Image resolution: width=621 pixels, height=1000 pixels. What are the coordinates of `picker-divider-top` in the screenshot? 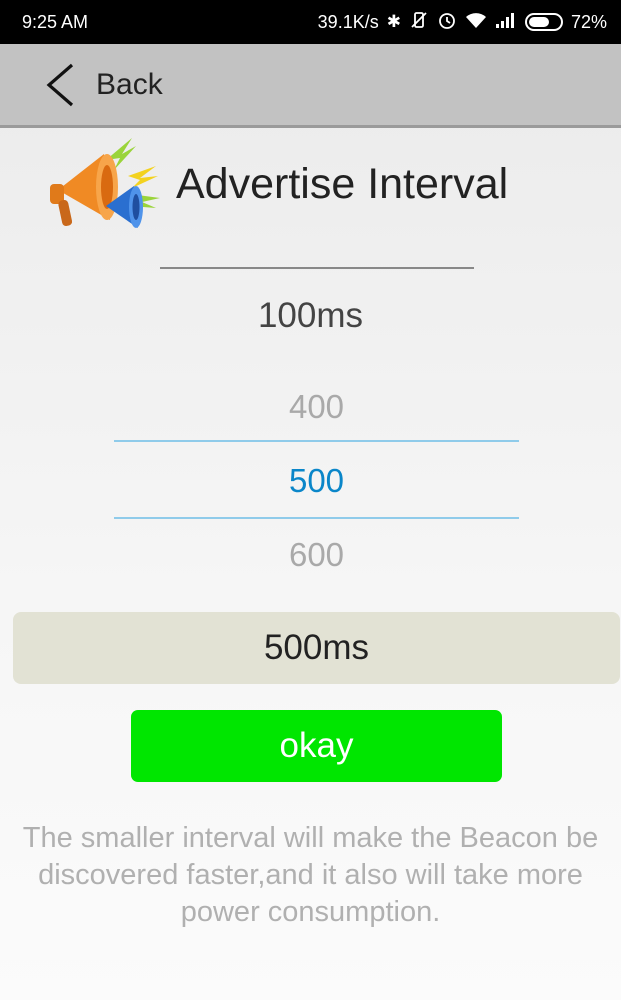 It's located at (316, 441).